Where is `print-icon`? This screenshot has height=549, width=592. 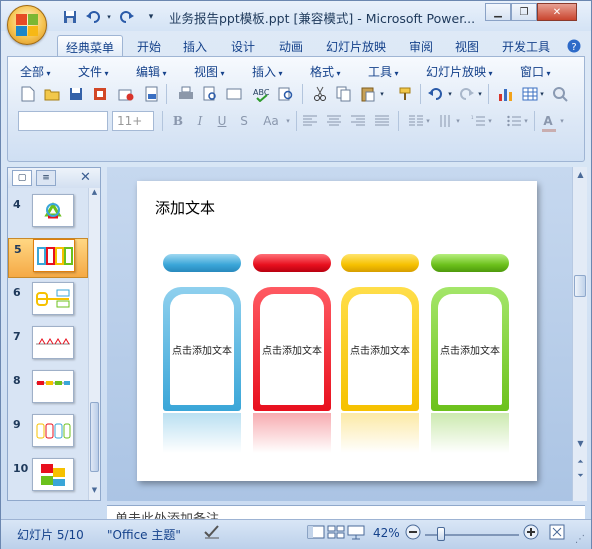 print-icon is located at coordinates (186, 94).